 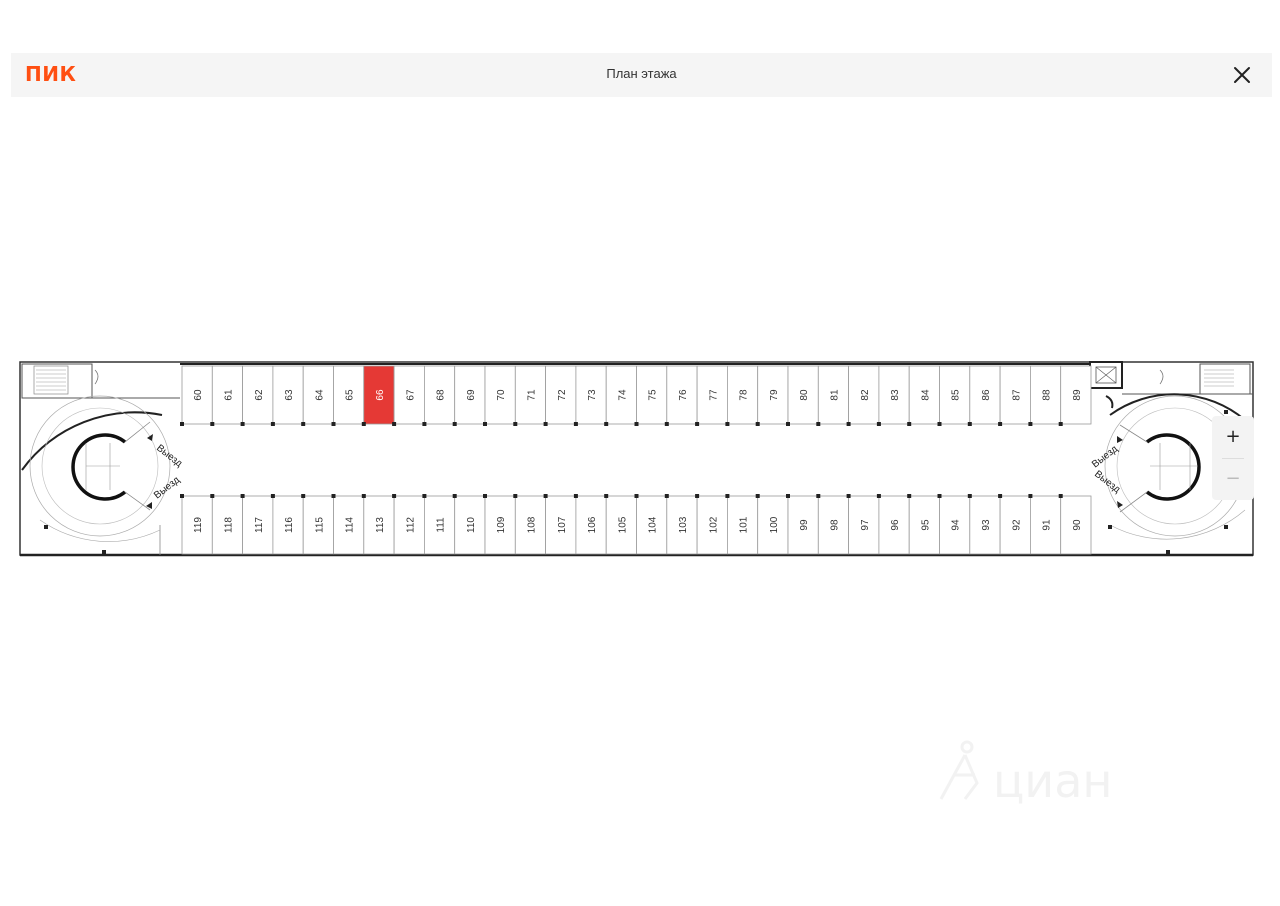 I want to click on parking-spot-99: 99, so click(x=802, y=524).